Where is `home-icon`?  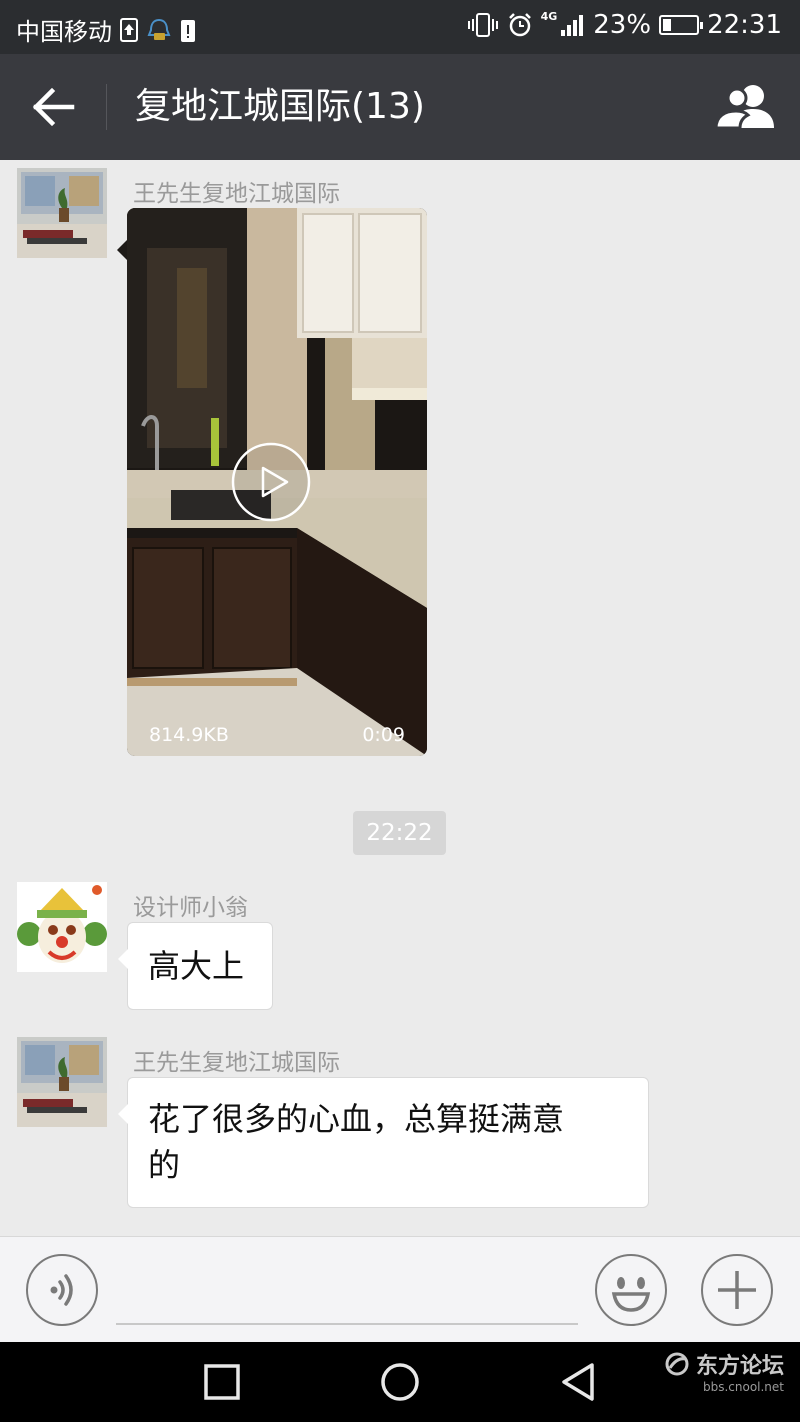 home-icon is located at coordinates (400, 1382).